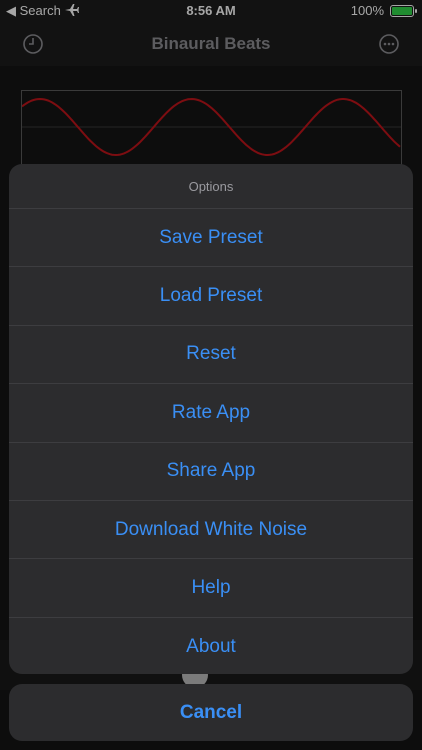  Describe the element at coordinates (211, 472) in the screenshot. I see `share-app-button: Share App` at that location.